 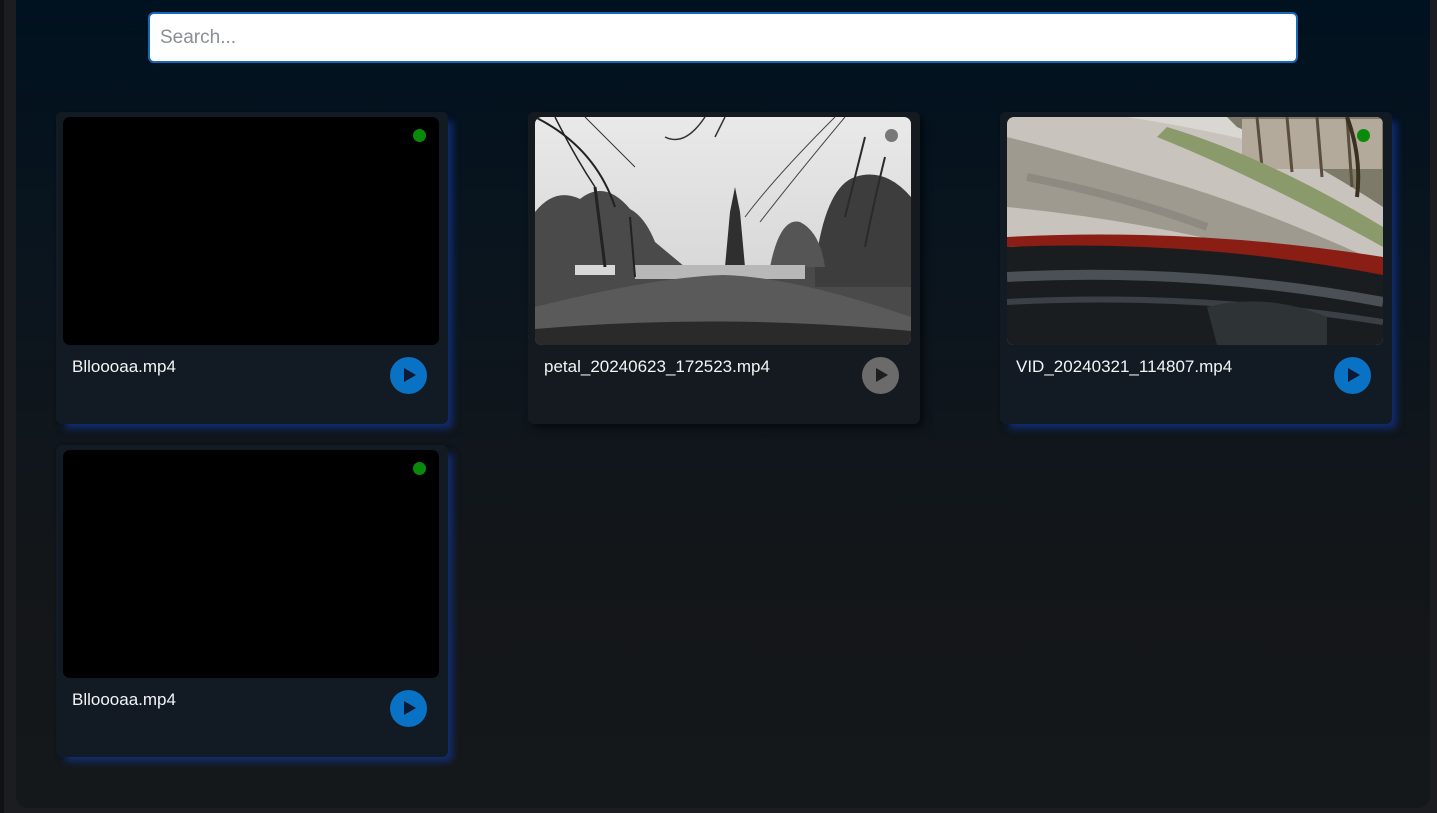 I want to click on video-file-name: petal_20240623_172523.mp4, so click(x=657, y=366).